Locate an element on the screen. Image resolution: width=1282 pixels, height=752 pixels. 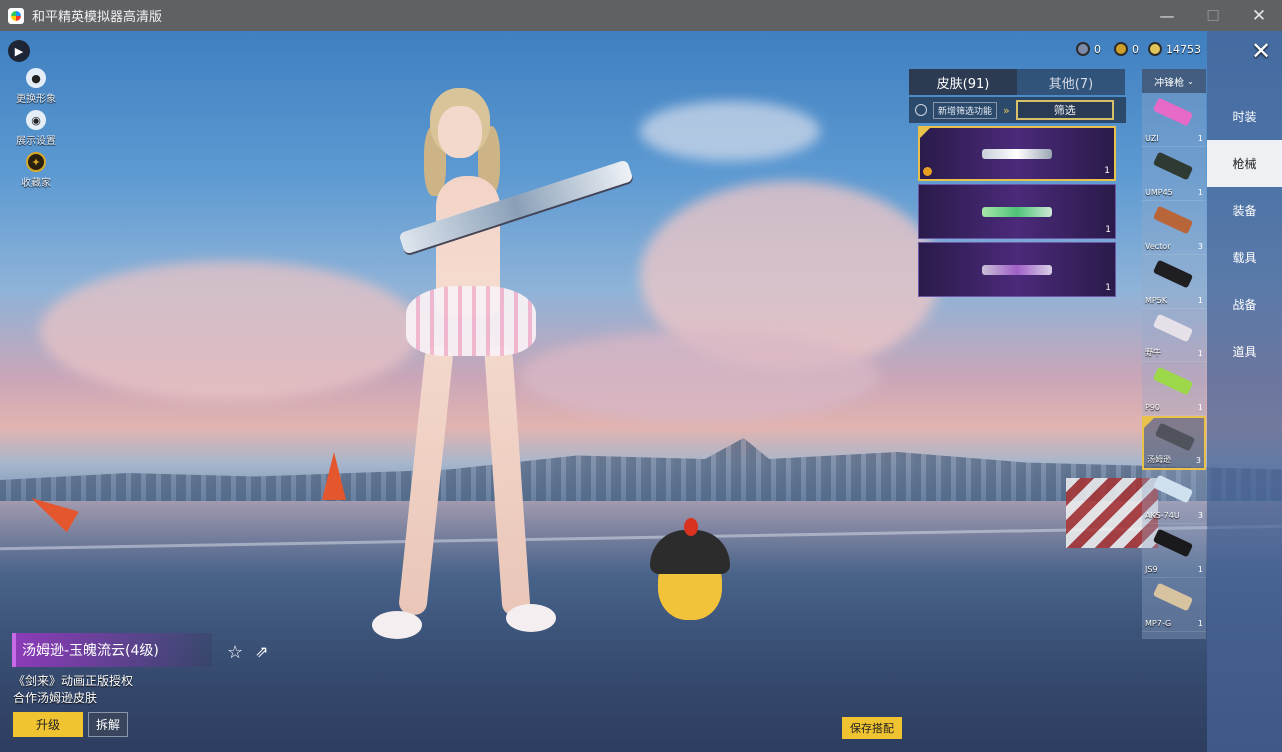
weapon-name: MP7-G is located at coordinates (1158, 623).